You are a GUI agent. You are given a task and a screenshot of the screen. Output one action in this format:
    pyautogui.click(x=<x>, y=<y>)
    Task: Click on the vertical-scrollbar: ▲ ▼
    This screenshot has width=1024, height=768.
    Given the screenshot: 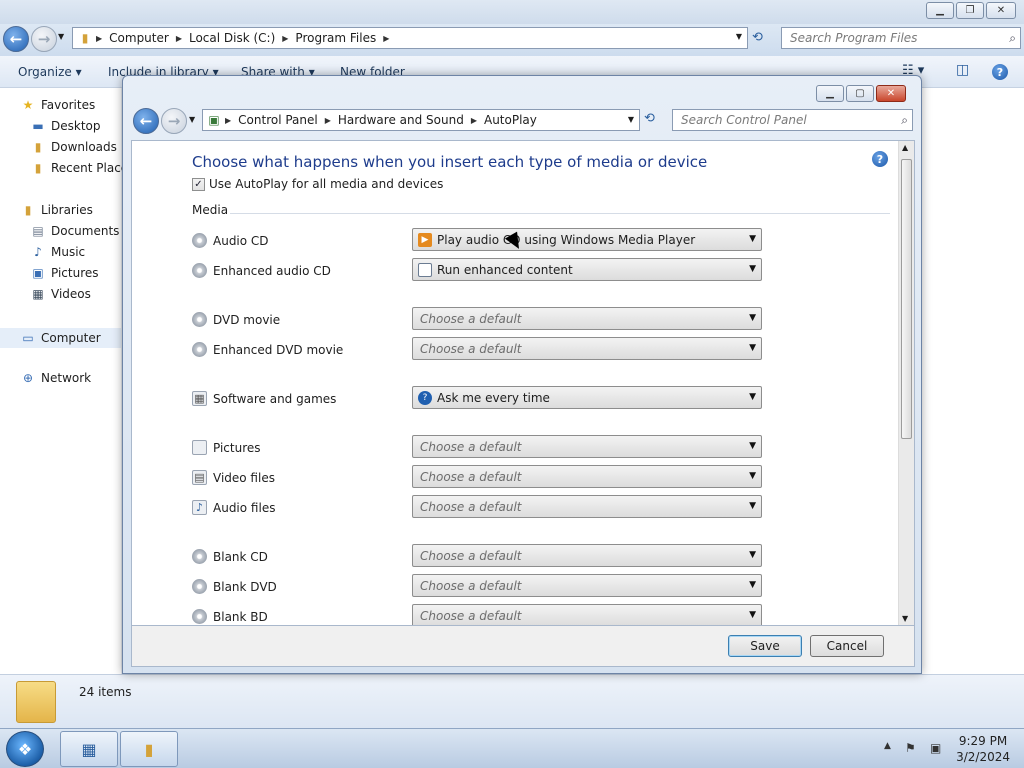 What is the action you would take?
    pyautogui.click(x=906, y=383)
    